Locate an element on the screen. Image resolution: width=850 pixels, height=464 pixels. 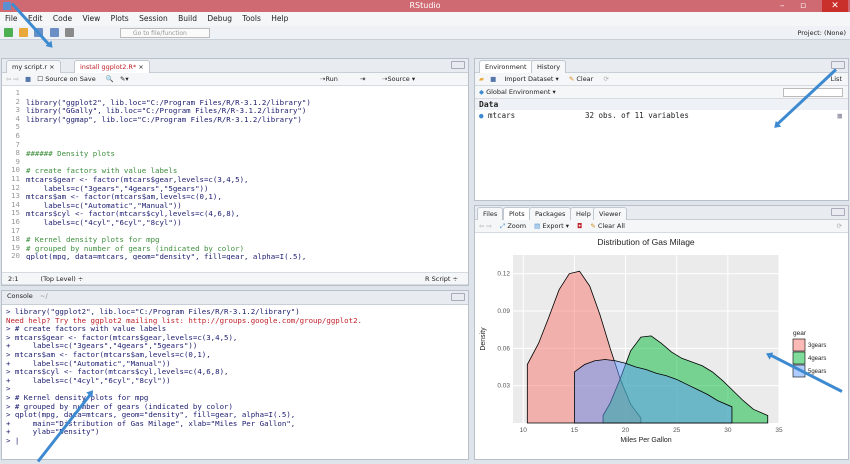
window-titlebar: RStudio – ▫ ✕ is located at coordinates (425, 6).